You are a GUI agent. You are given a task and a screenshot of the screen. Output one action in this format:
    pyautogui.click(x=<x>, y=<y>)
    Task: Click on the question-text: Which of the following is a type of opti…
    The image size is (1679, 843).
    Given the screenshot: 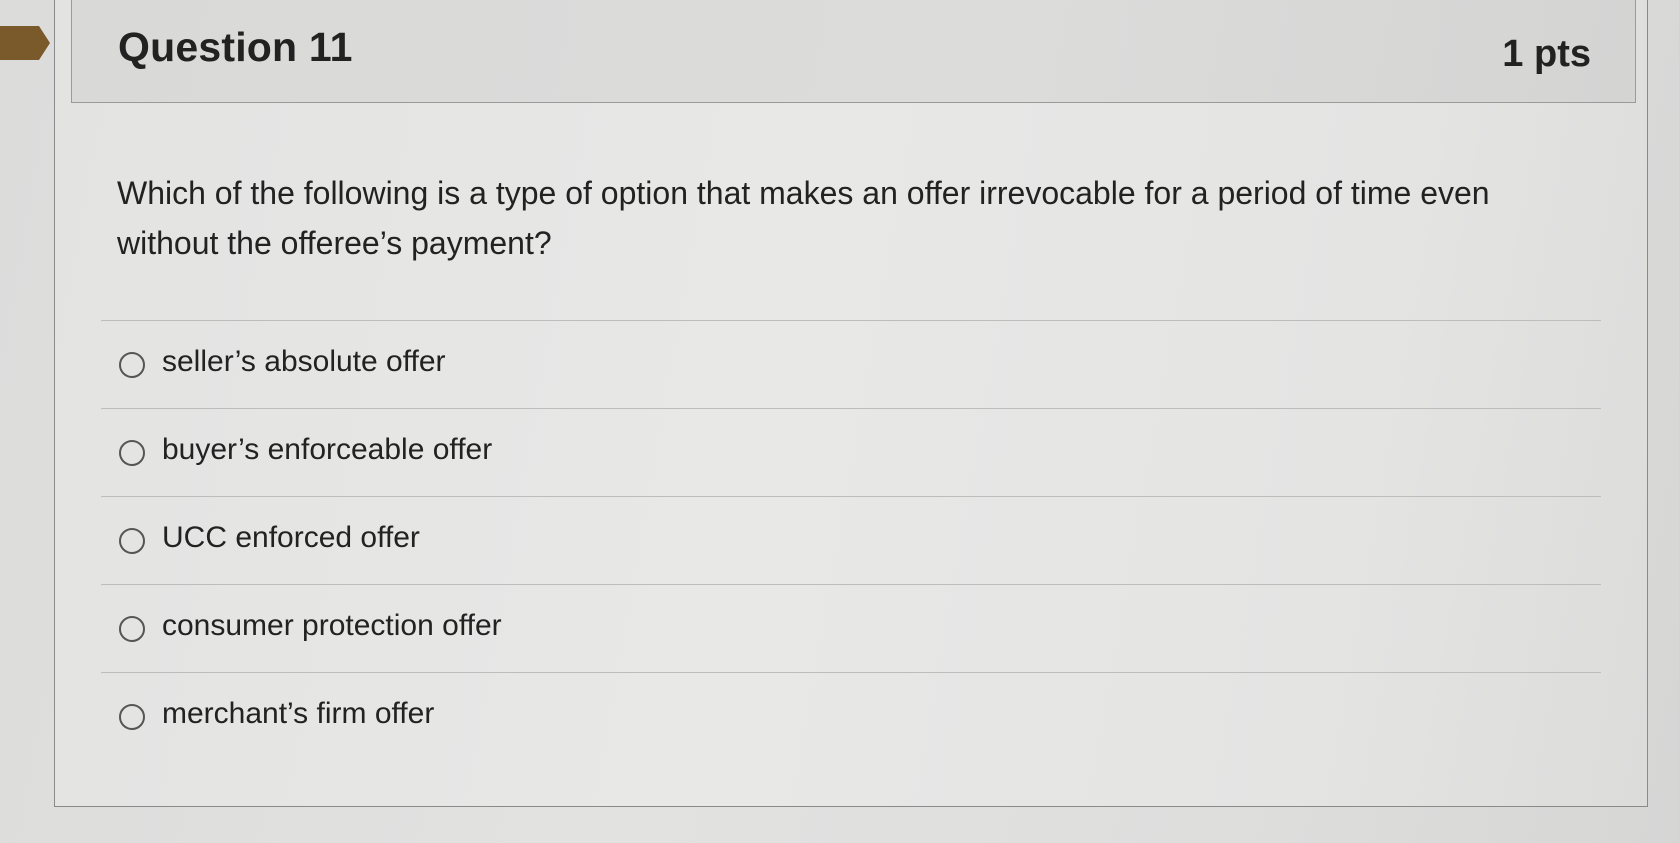 What is the action you would take?
    pyautogui.click(x=803, y=218)
    